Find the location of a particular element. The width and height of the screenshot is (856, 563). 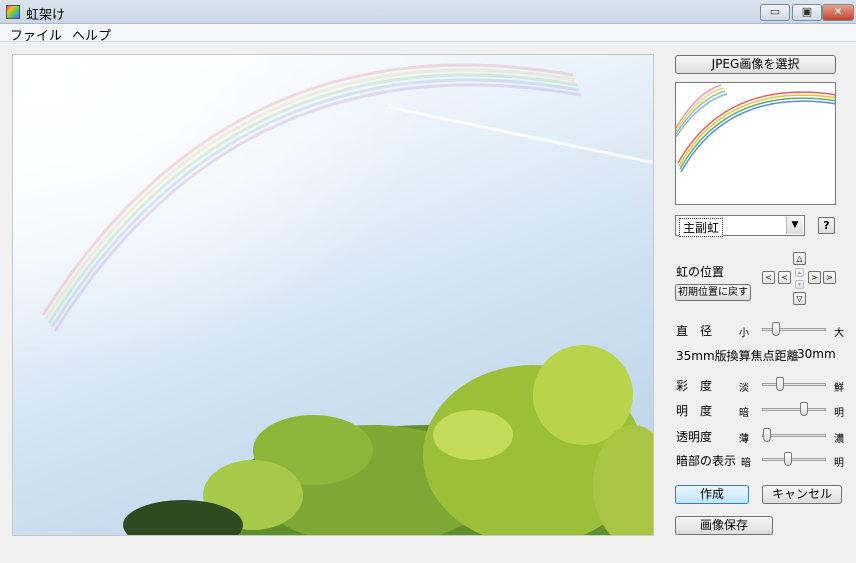

rainbow-position-label: 虹の位置 is located at coordinates (700, 272).